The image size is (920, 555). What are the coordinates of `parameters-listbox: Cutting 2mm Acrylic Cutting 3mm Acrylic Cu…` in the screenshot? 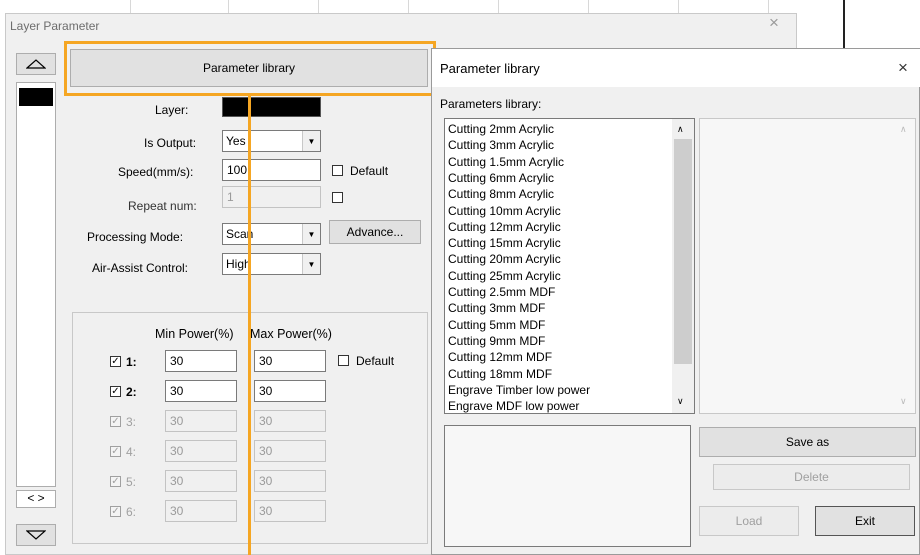 It's located at (569, 266).